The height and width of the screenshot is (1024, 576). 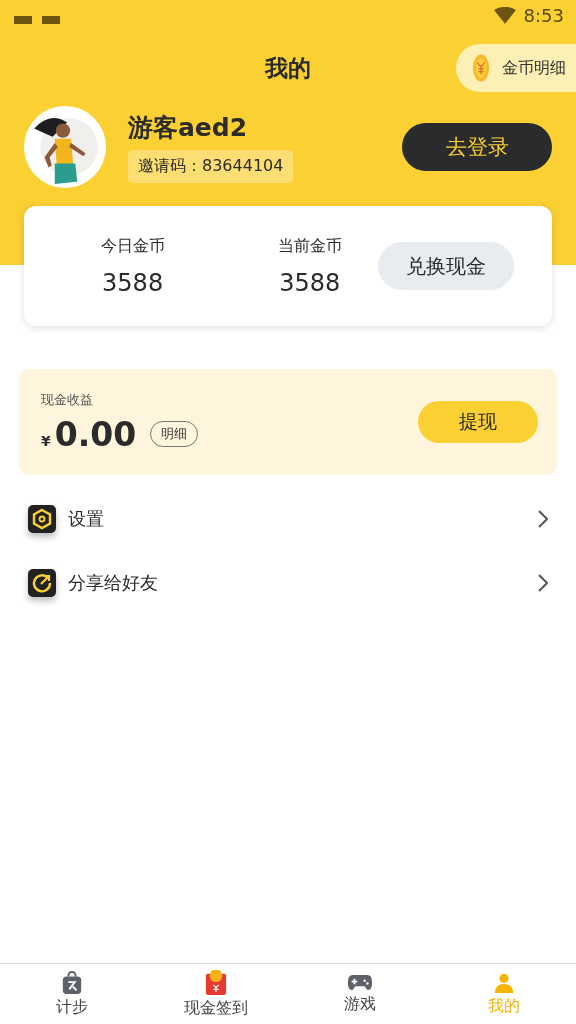 I want to click on cash-amount: 0.00, so click(x=95, y=434).